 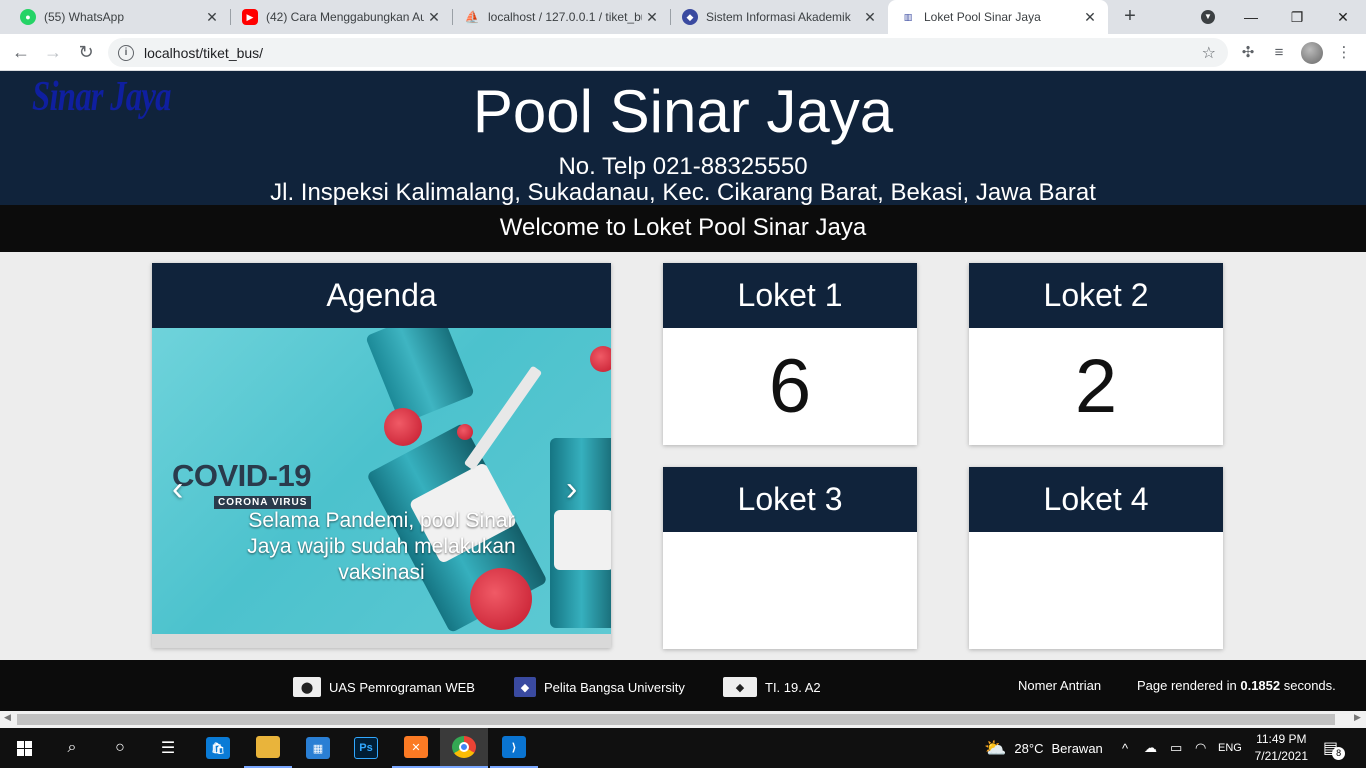 What do you see at coordinates (582, 540) in the screenshot?
I see `vial-label-image` at bounding box center [582, 540].